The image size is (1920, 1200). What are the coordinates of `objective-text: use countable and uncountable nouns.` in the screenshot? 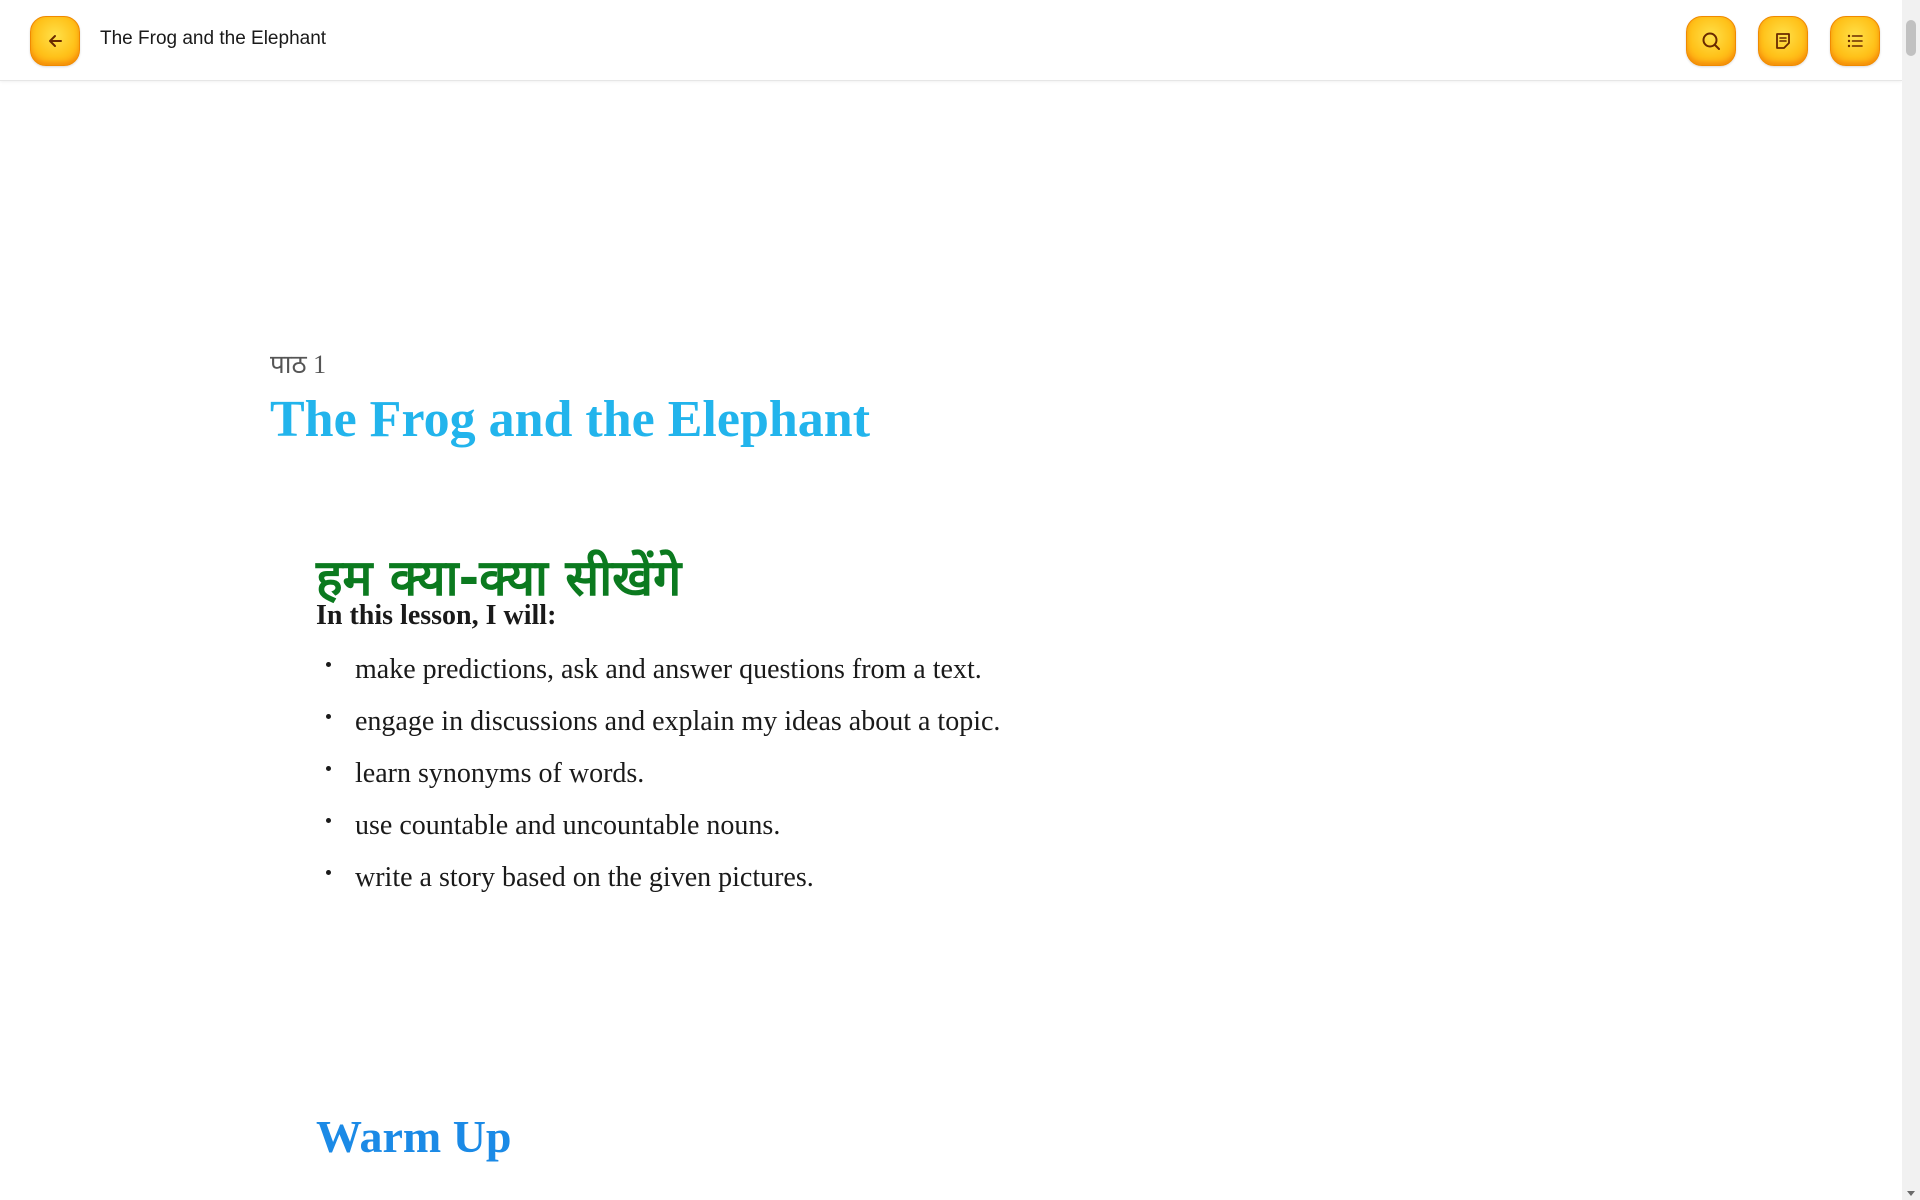 It's located at (568, 825).